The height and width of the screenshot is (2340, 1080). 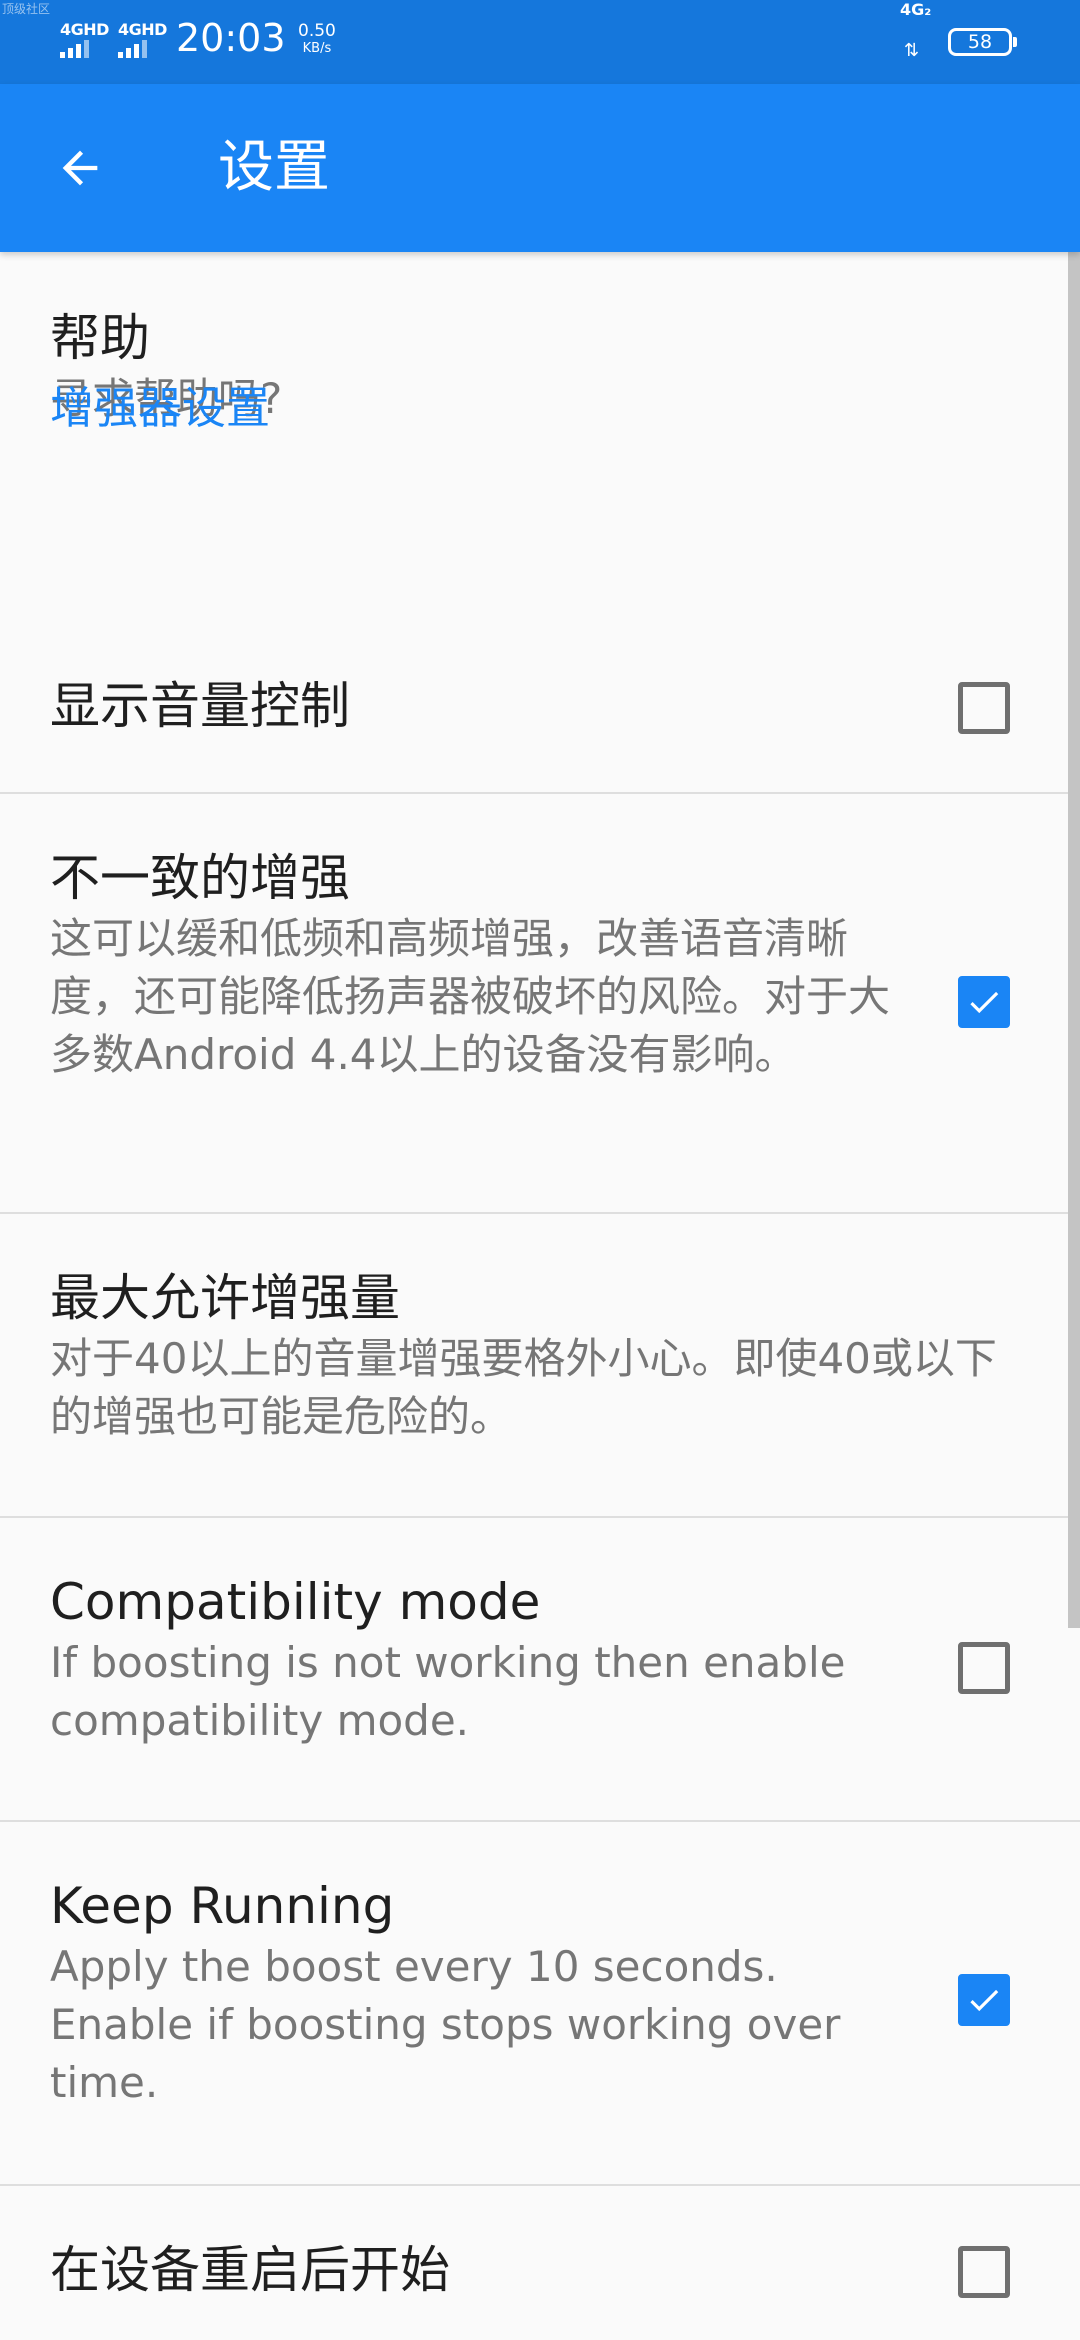 I want to click on inconsistent-boost-checkbox, so click(x=984, y=1002).